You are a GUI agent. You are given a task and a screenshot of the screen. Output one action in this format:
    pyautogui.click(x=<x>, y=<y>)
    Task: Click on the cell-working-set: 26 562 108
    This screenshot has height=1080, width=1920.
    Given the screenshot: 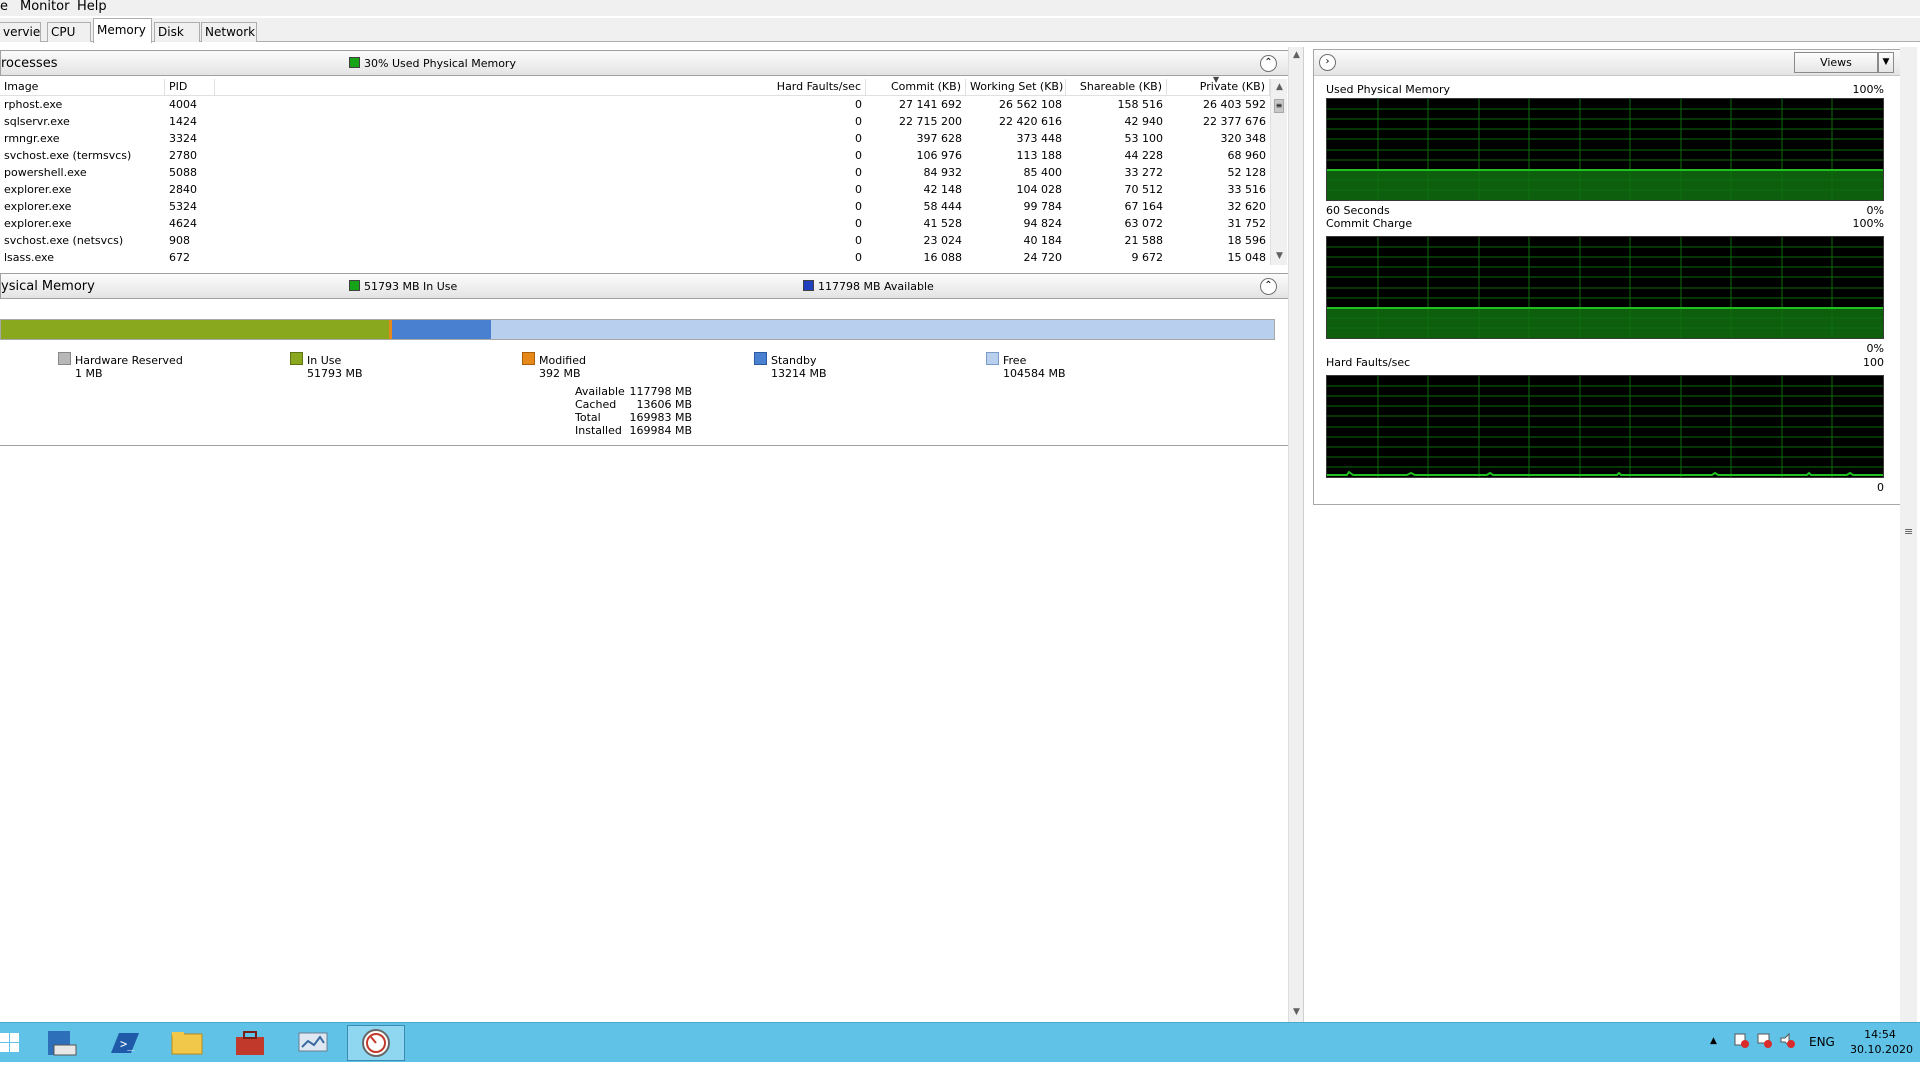 What is the action you would take?
    pyautogui.click(x=1030, y=104)
    